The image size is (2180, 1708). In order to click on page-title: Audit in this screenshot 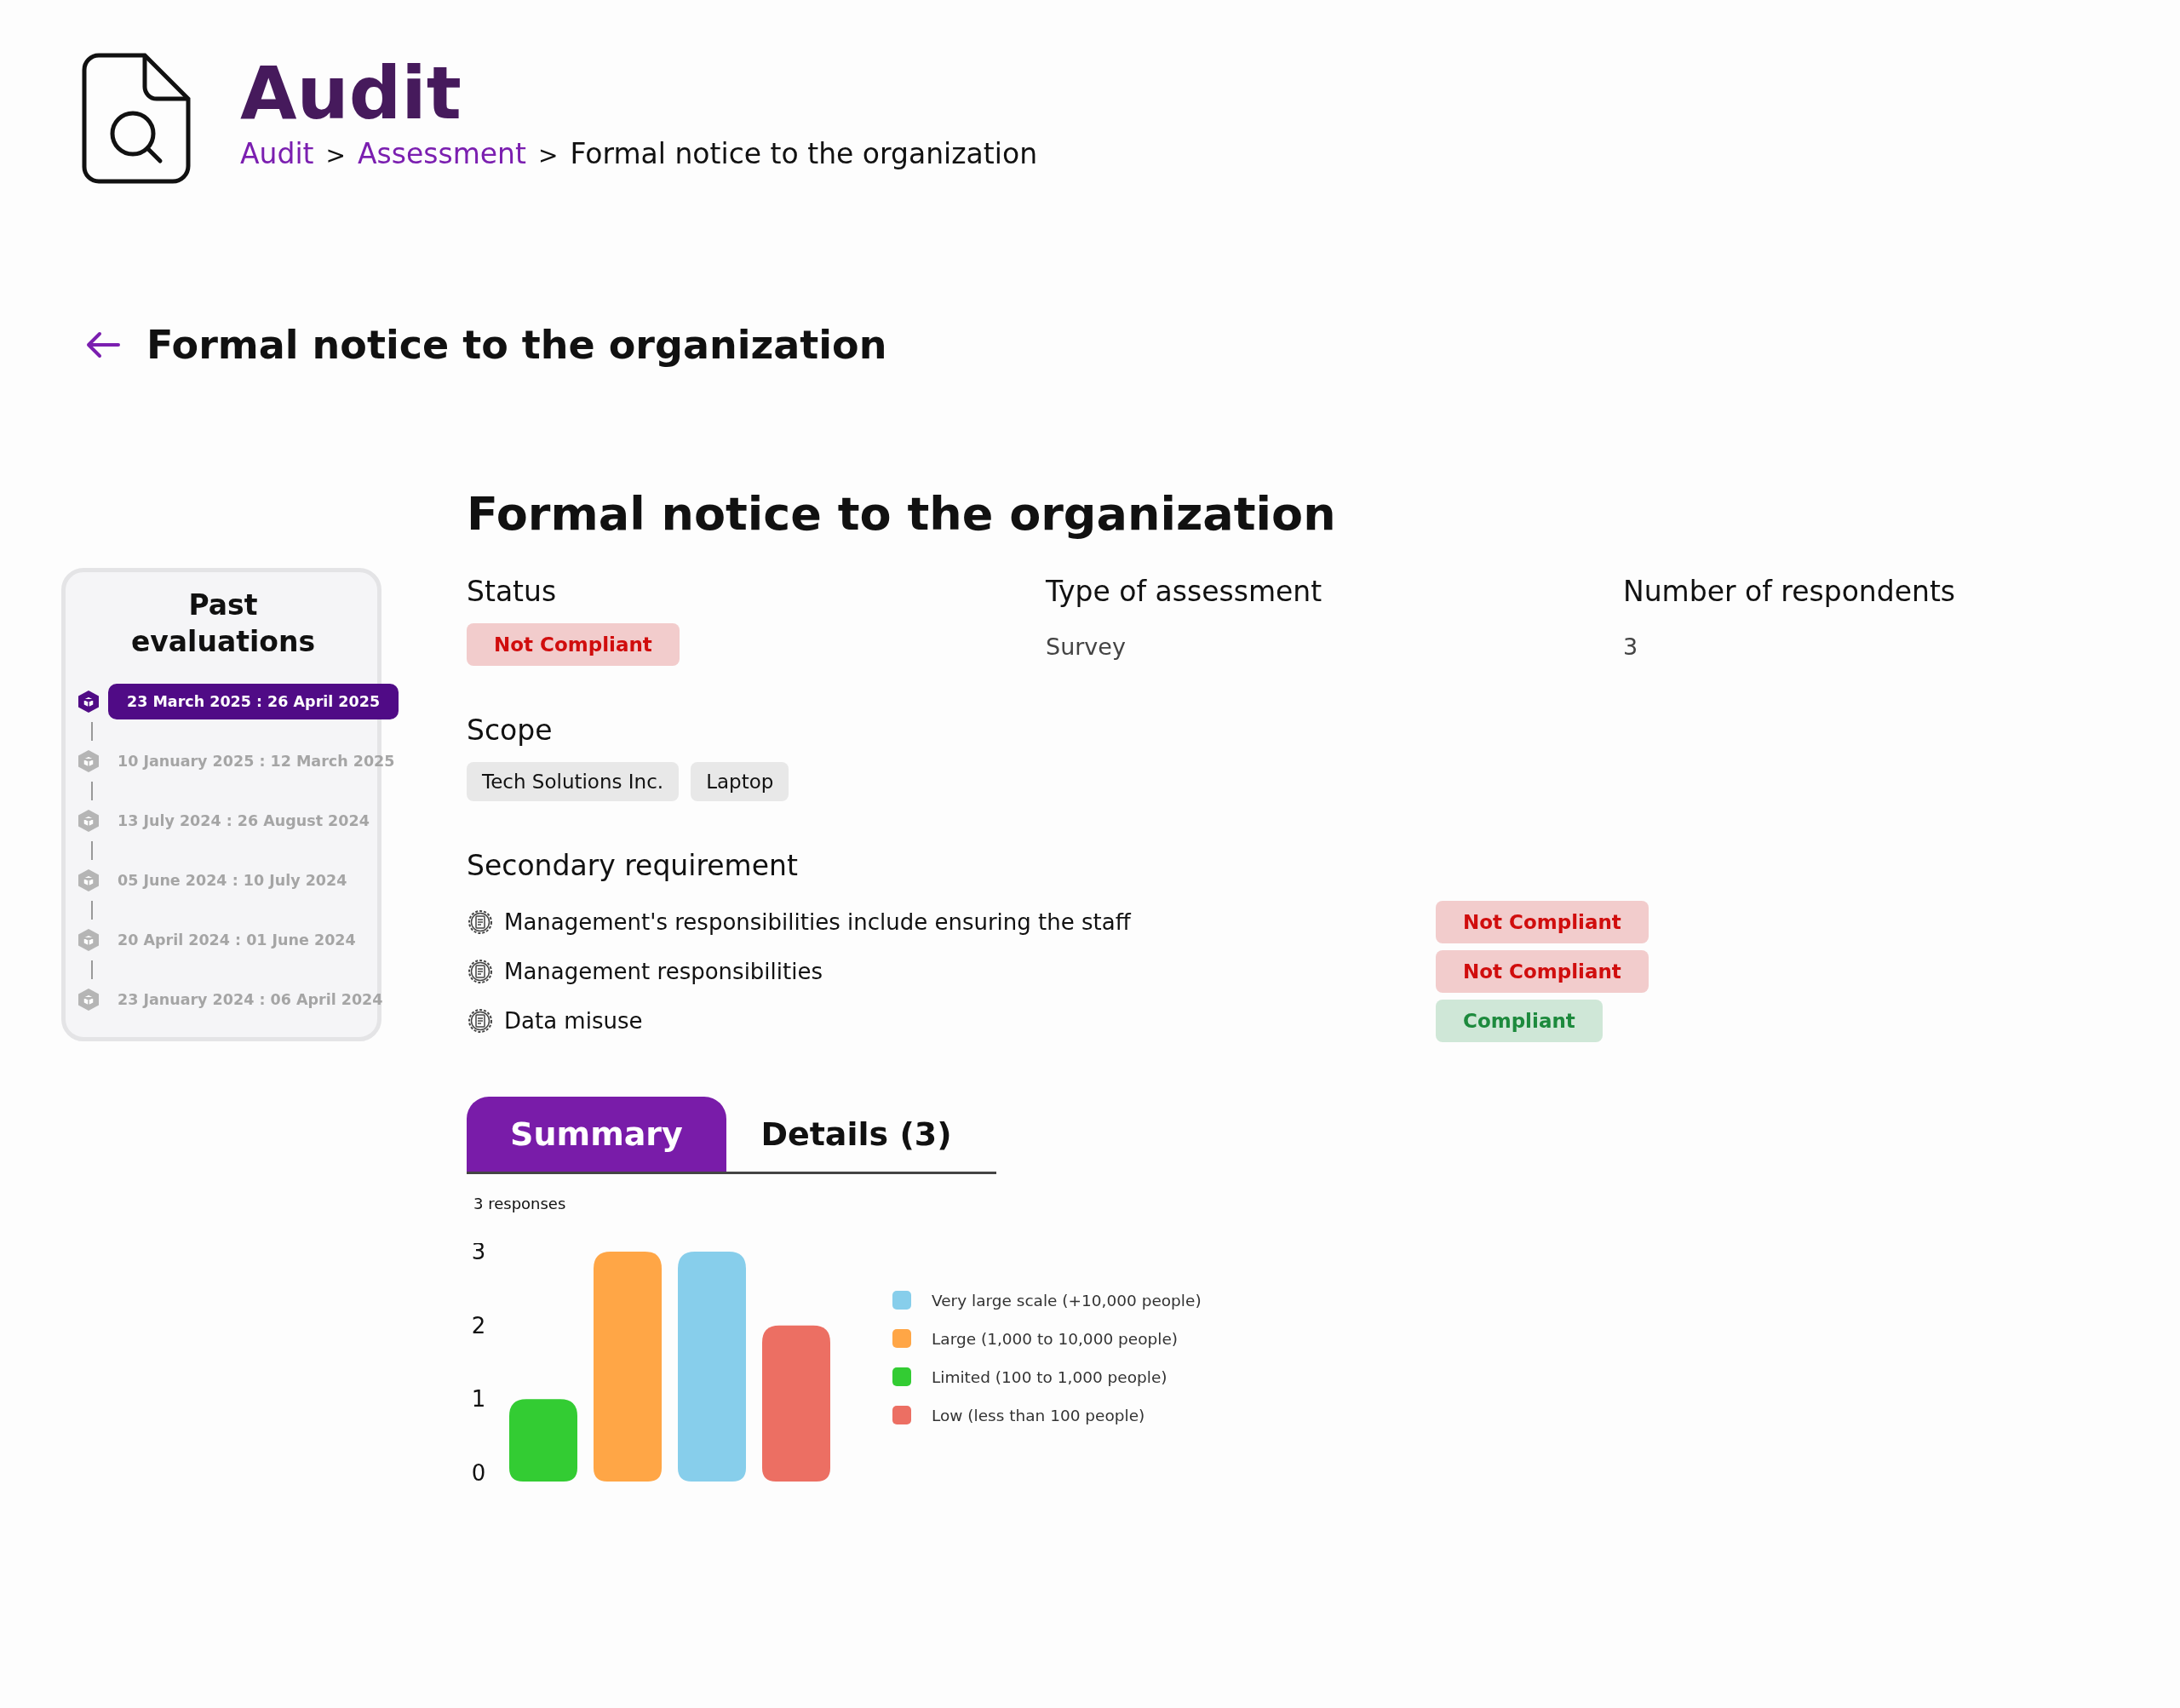, I will do `click(351, 94)`.